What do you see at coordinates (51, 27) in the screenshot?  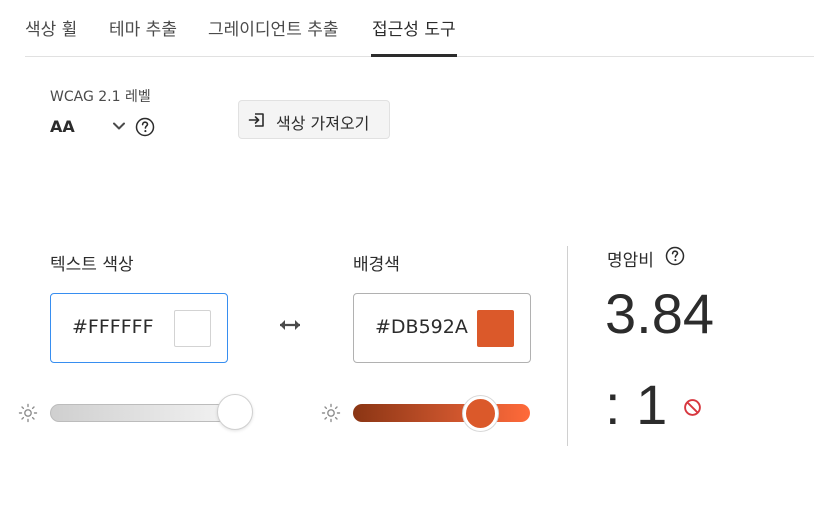 I see `tab-color-wheel: 색상 휠` at bounding box center [51, 27].